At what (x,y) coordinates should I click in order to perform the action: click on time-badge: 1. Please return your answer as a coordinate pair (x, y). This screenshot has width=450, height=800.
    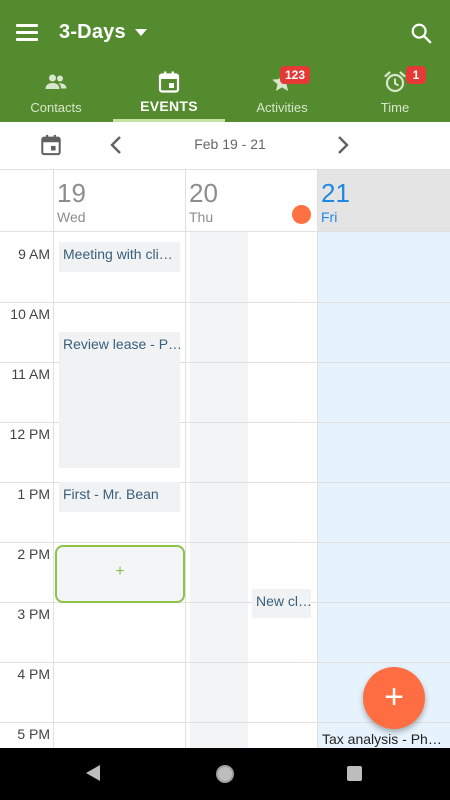
    Looking at the image, I should click on (416, 75).